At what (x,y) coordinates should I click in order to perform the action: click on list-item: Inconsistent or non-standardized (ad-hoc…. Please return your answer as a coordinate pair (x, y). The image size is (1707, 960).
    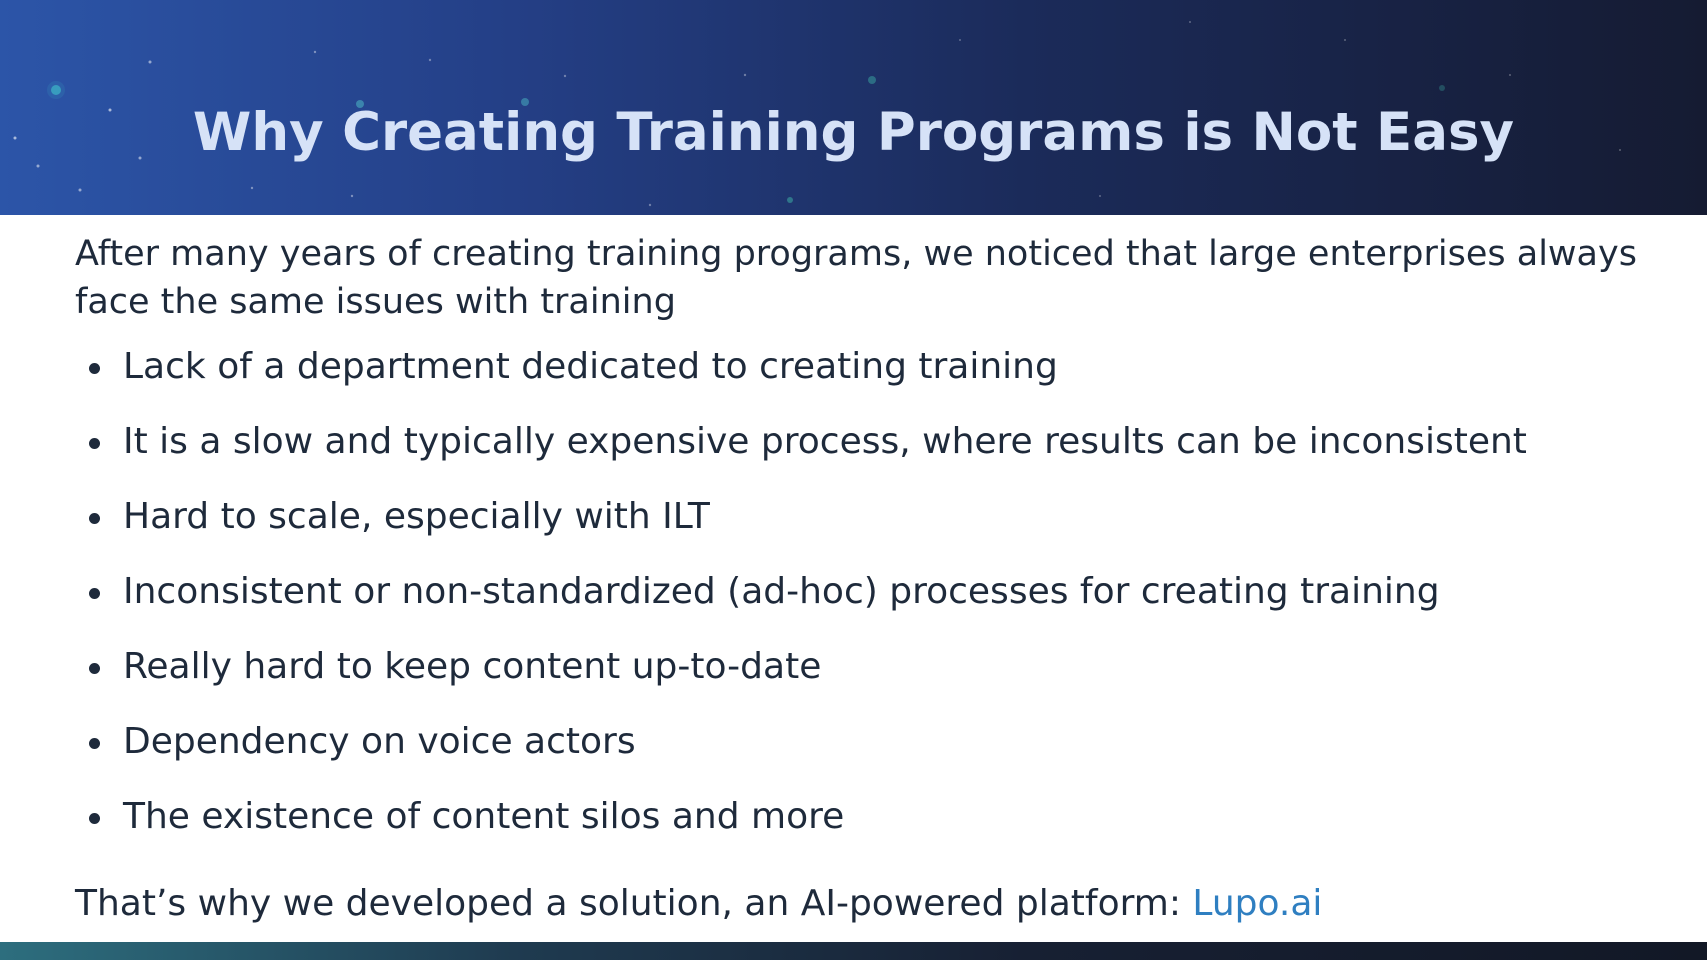
    Looking at the image, I should click on (865, 611).